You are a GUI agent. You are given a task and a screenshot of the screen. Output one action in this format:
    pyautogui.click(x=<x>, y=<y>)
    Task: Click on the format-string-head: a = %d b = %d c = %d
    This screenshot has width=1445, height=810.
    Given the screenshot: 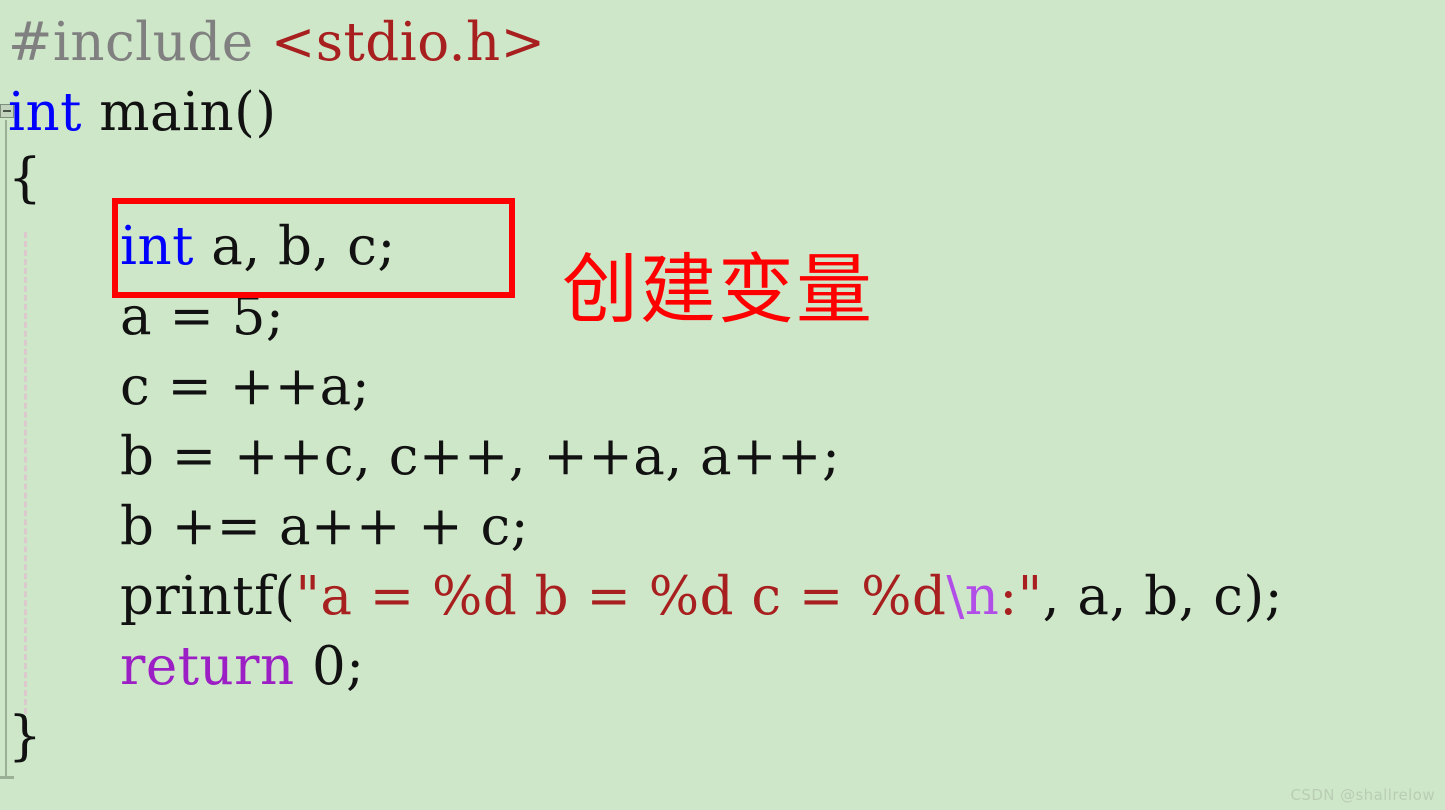 What is the action you would take?
    pyautogui.click(x=633, y=596)
    